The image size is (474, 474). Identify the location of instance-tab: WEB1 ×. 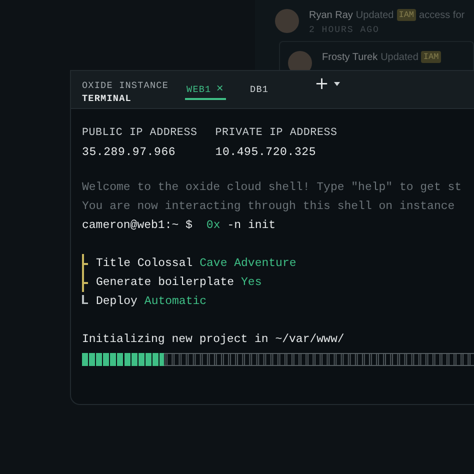
(205, 85).